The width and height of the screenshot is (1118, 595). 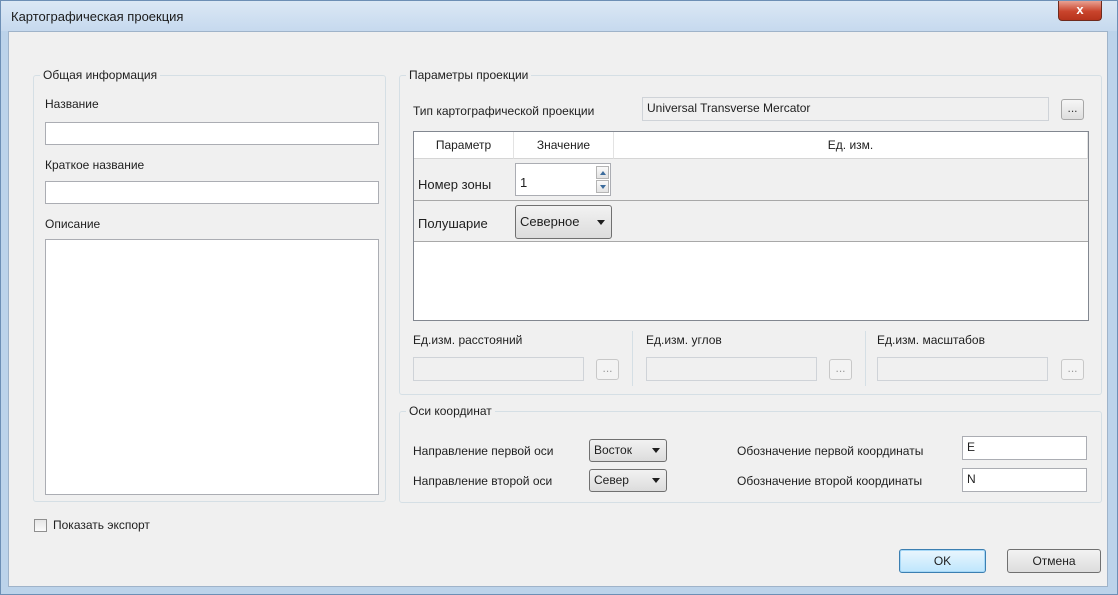 I want to click on first-coordinate-label: Обозначение первой координаты, so click(x=830, y=451).